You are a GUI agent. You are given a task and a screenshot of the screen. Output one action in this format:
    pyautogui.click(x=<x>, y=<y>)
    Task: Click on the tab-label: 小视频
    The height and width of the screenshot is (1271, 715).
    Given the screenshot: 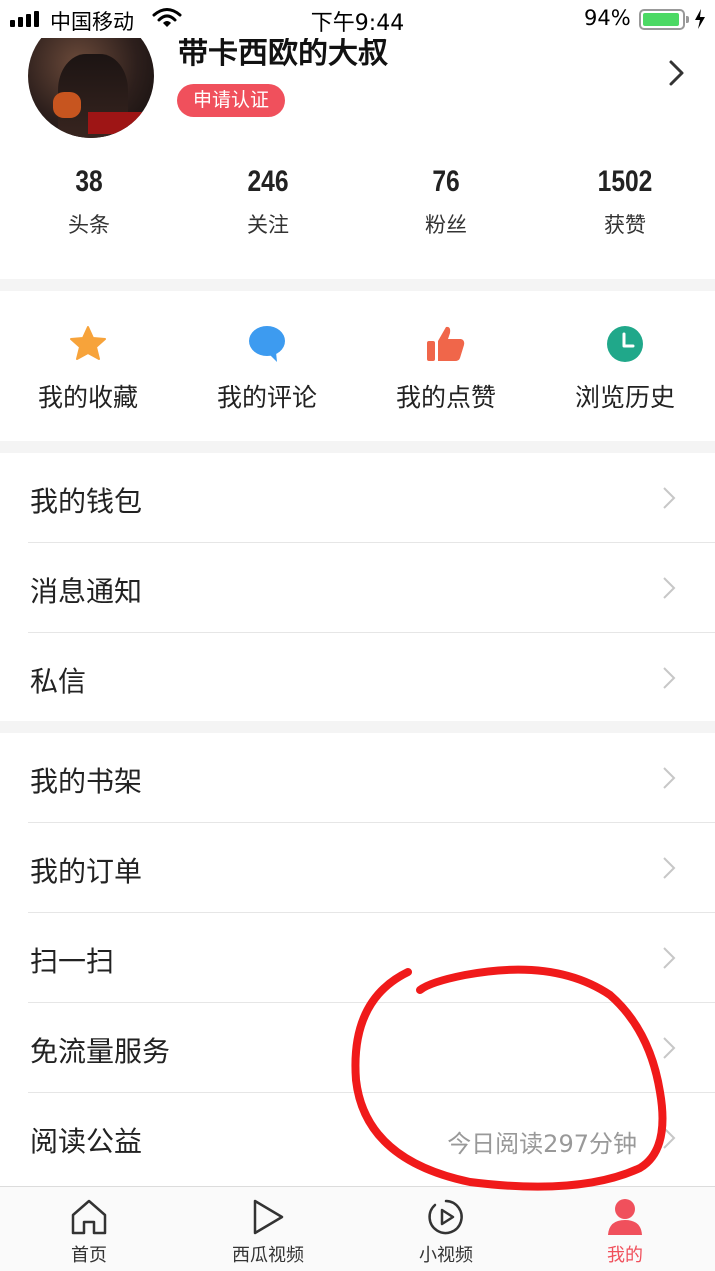 What is the action you would take?
    pyautogui.click(x=446, y=1255)
    